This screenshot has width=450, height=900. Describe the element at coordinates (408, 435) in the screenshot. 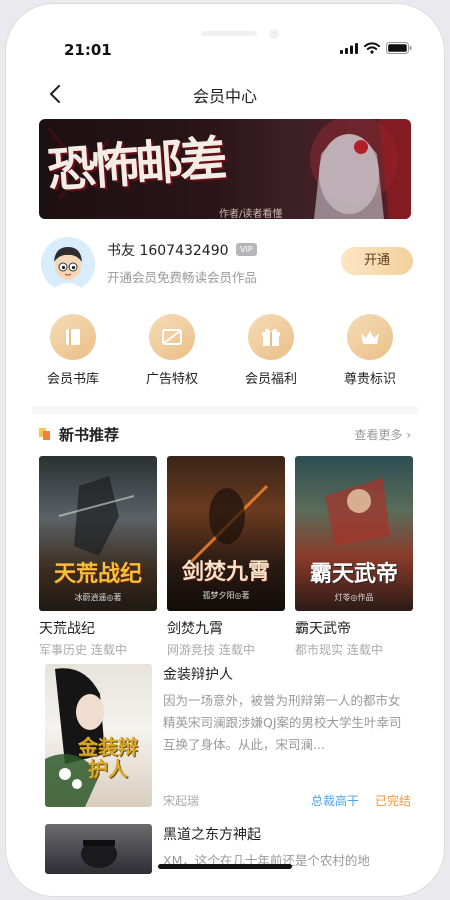

I see `chevron-right-icon: ›` at that location.